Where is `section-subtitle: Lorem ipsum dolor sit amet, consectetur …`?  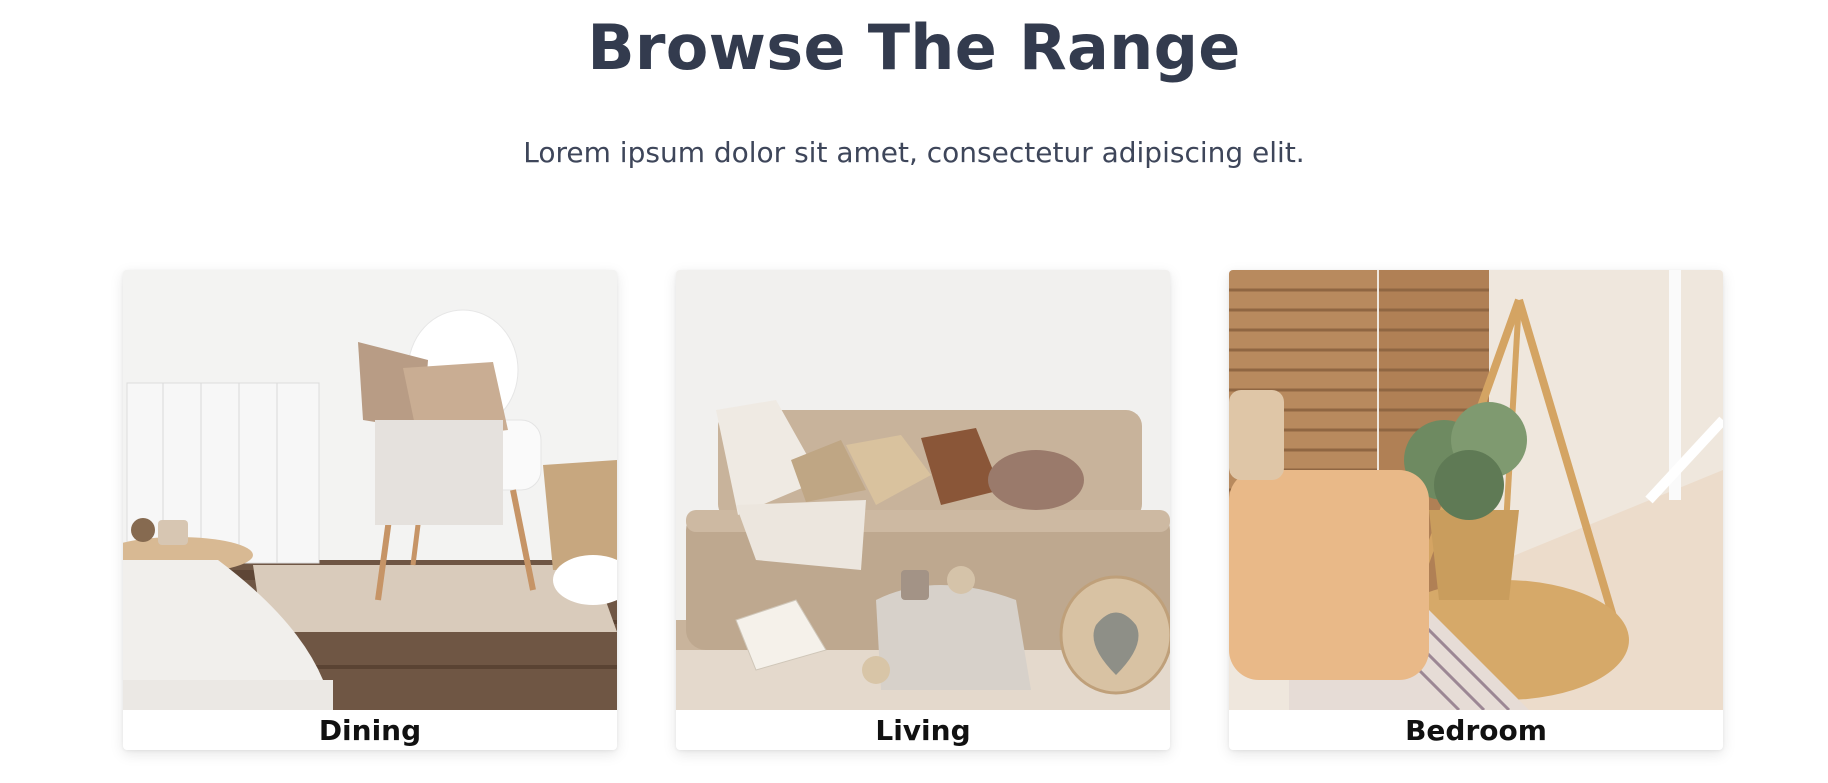 section-subtitle: Lorem ipsum dolor sit amet, consectetur … is located at coordinates (914, 152).